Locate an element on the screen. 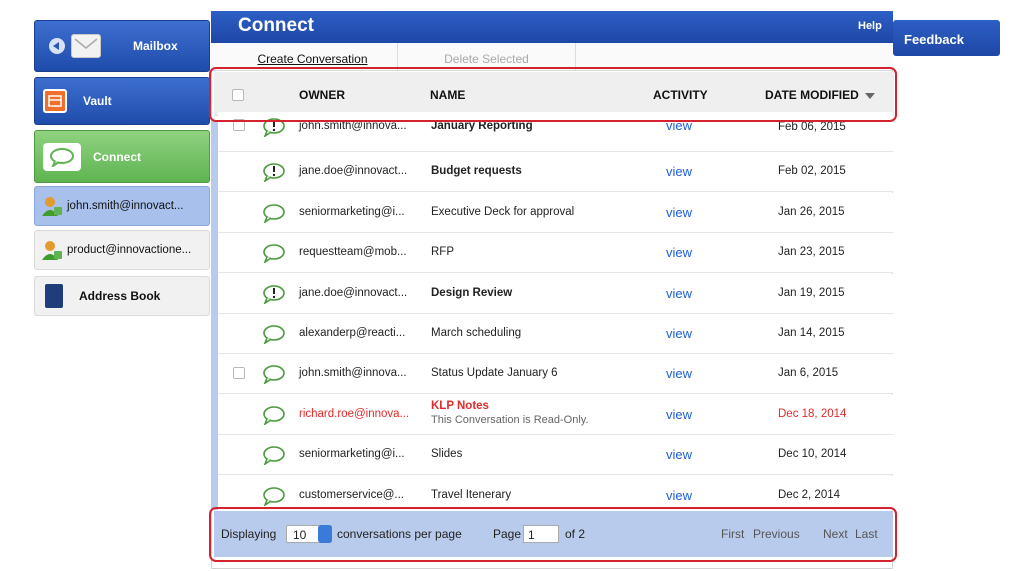 The image size is (1010, 571). header-highlight is located at coordinates (553, 94).